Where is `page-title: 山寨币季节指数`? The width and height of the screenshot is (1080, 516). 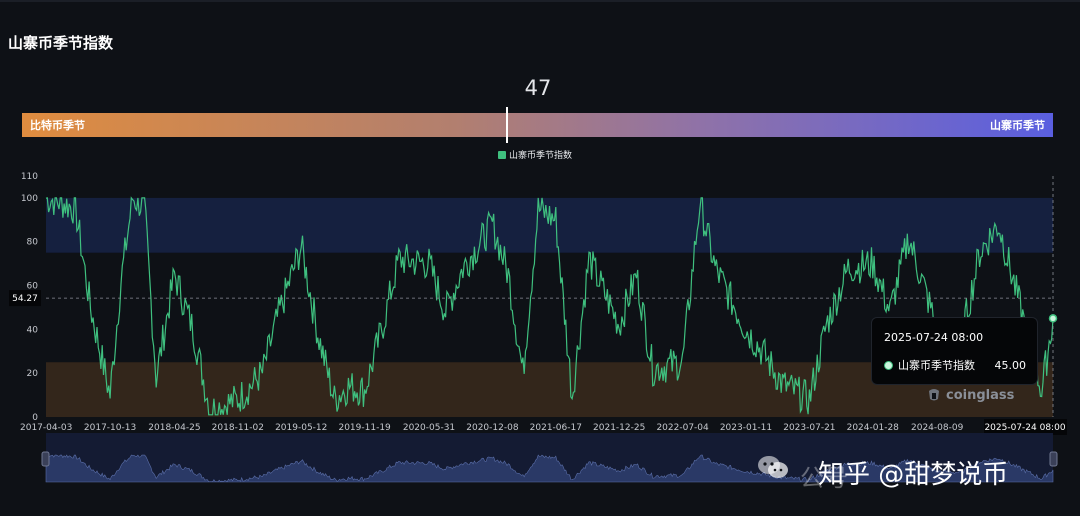 page-title: 山寨币季节指数 is located at coordinates (61, 43).